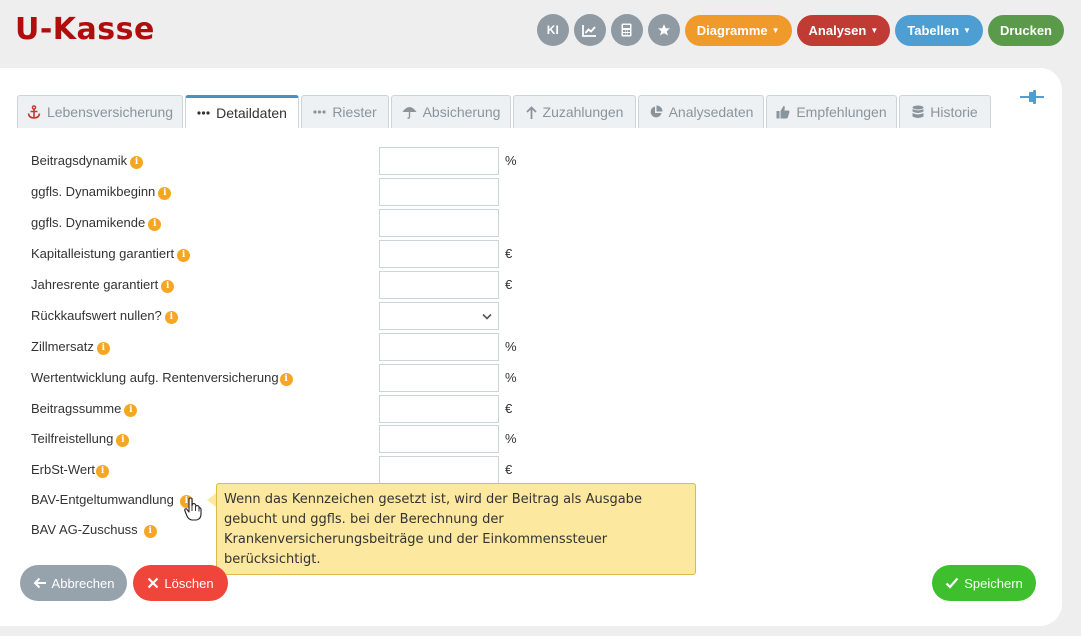  Describe the element at coordinates (837, 30) in the screenshot. I see `analysen-label: Analysen` at that location.